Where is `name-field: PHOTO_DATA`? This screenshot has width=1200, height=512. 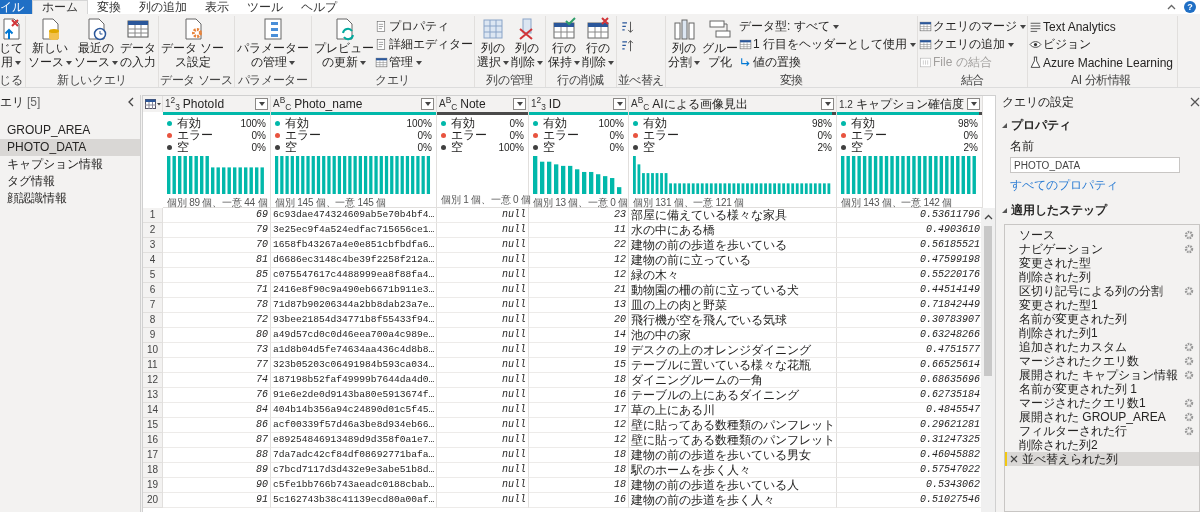 name-field: PHOTO_DATA is located at coordinates (1095, 165).